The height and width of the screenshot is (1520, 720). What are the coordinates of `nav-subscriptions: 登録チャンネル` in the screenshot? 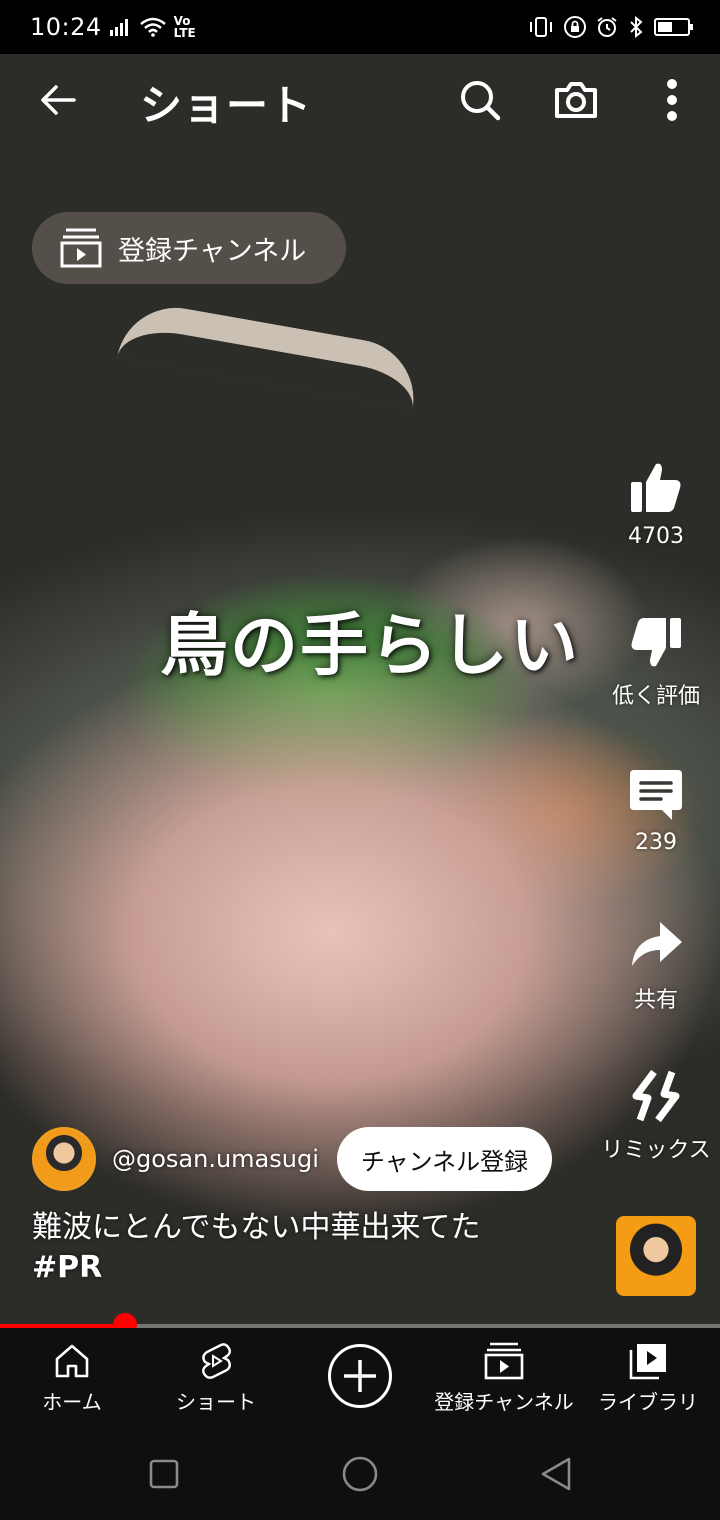 It's located at (504, 1378).